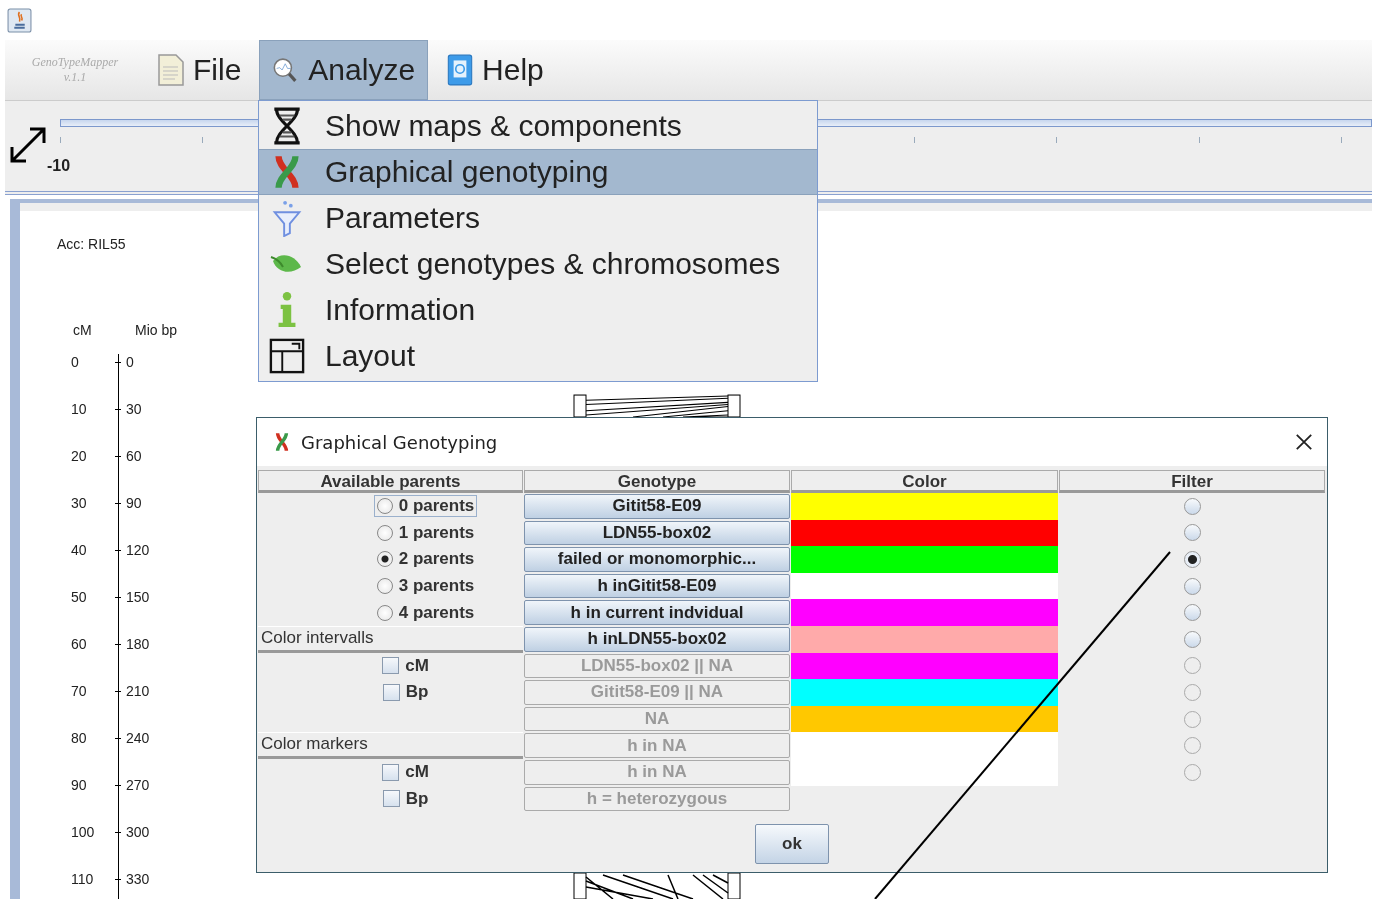 Image resolution: width=1377 pixels, height=899 pixels. What do you see at coordinates (19, 20) in the screenshot?
I see `java-icon` at bounding box center [19, 20].